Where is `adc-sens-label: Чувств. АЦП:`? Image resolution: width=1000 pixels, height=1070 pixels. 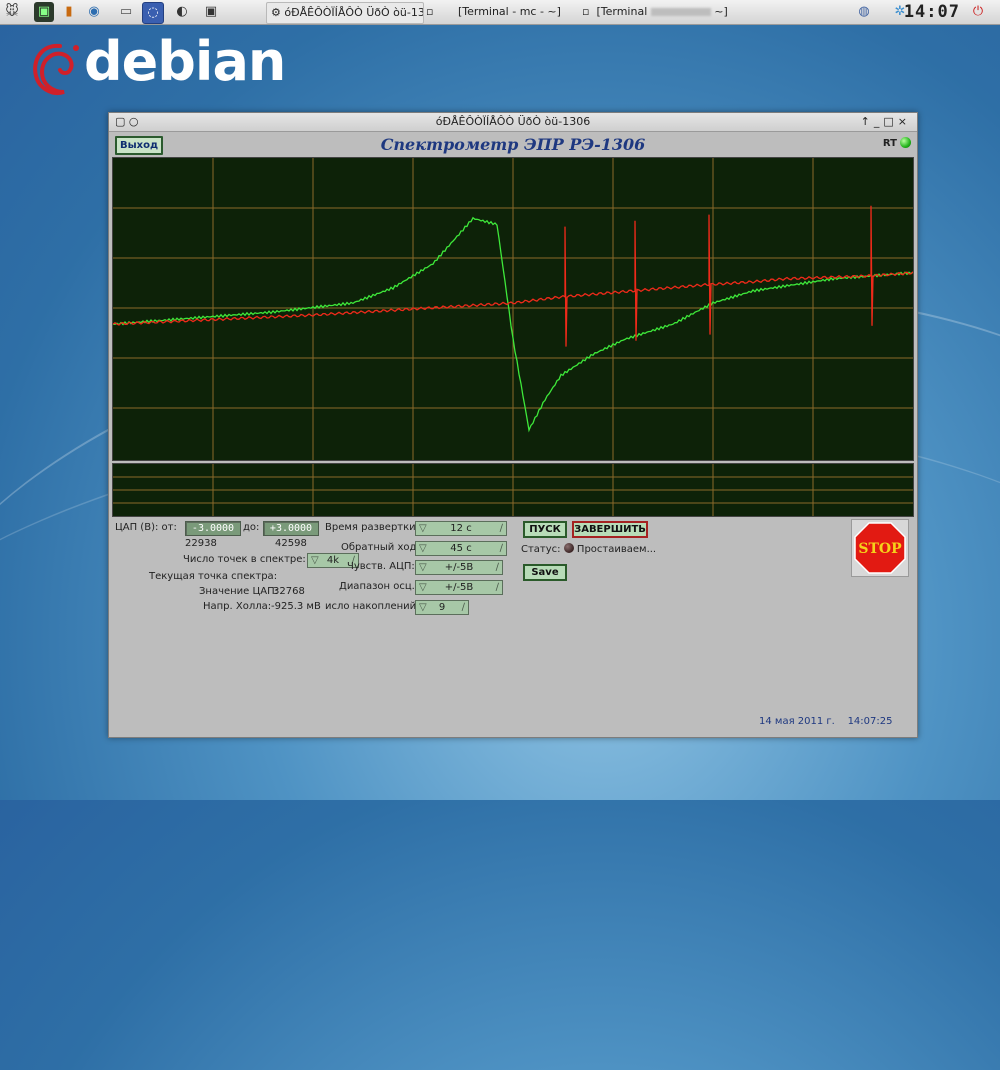
adc-sens-label: Чувств. АЦП: is located at coordinates (381, 566).